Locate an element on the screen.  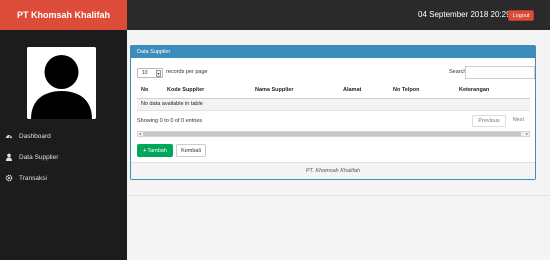
scrollbar-grip-icon: ⋮ is located at coordinates (331, 133).